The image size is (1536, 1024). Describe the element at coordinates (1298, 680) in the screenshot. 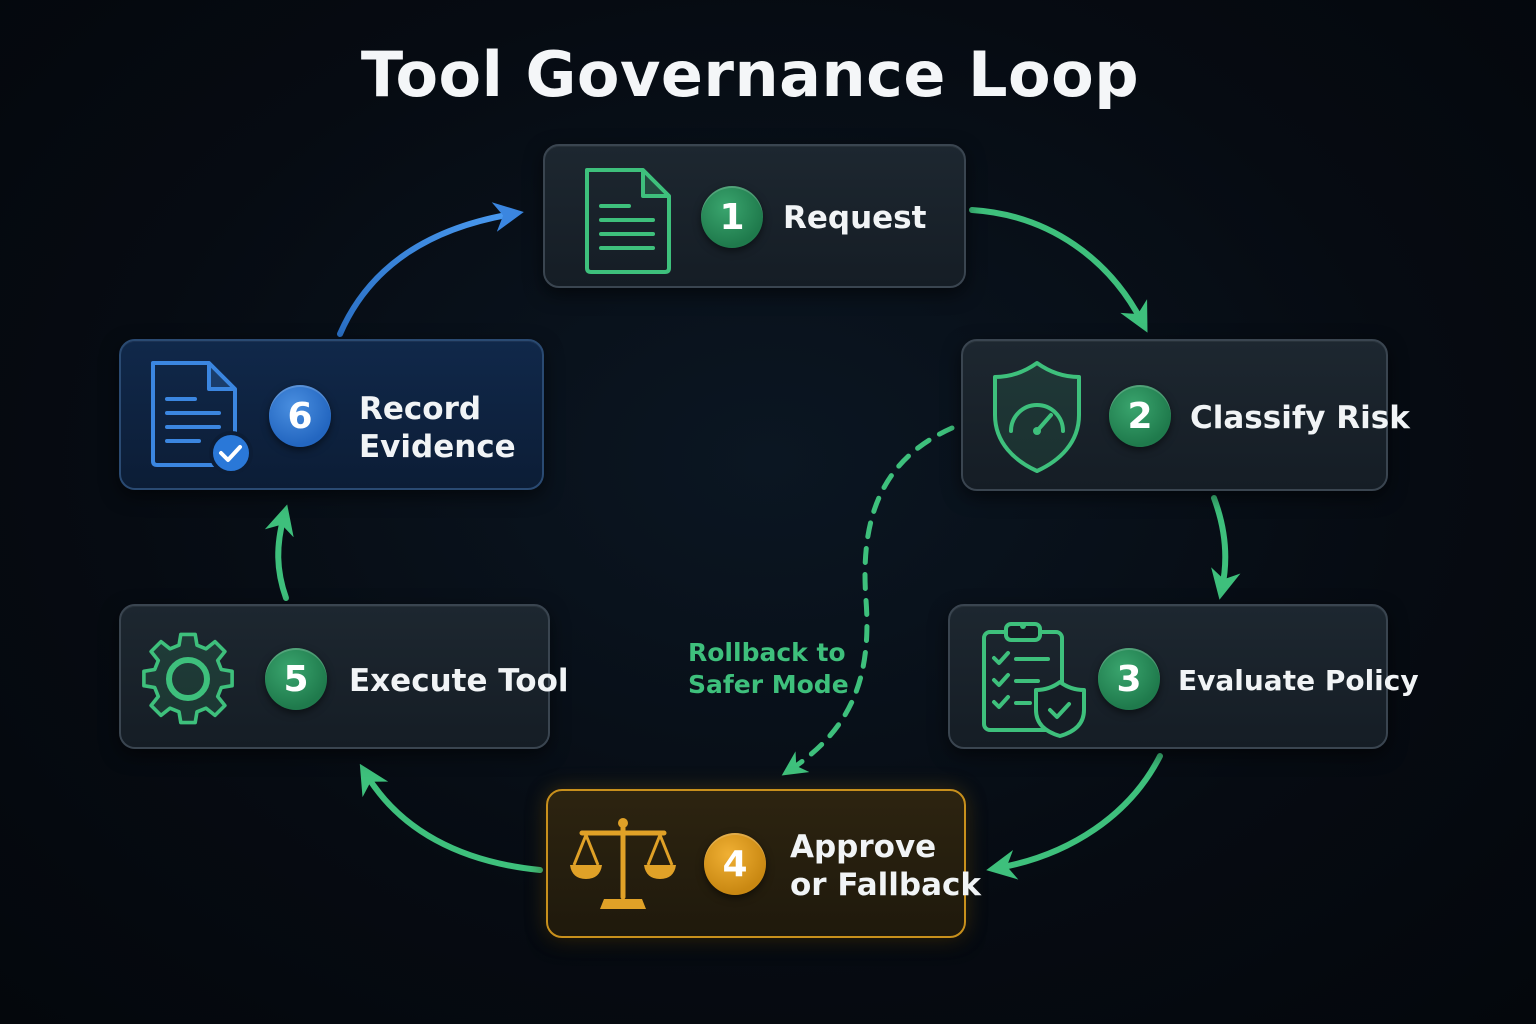

I see `step-label: Evaluate Policy` at that location.